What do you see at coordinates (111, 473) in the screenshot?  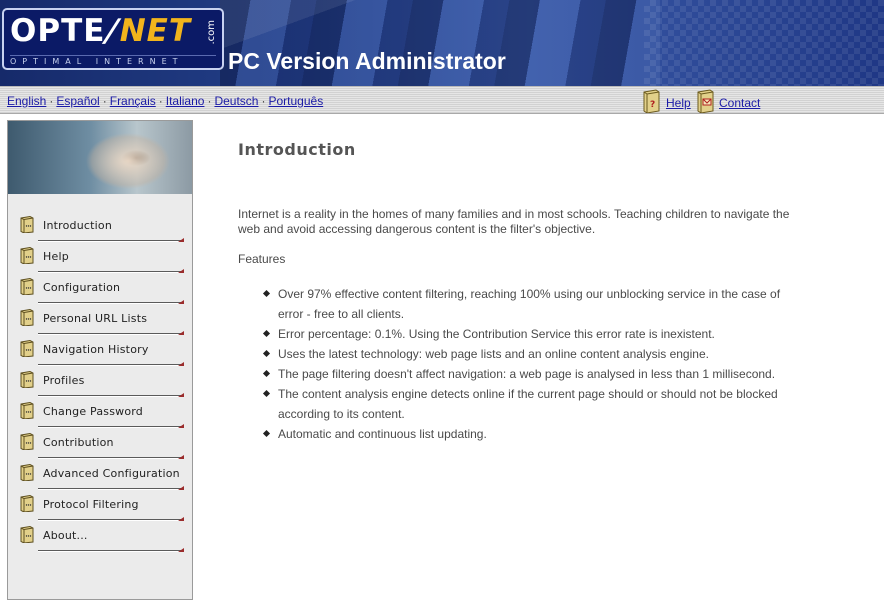 I see `sidebar-item-label: Advanced Configuration` at bounding box center [111, 473].